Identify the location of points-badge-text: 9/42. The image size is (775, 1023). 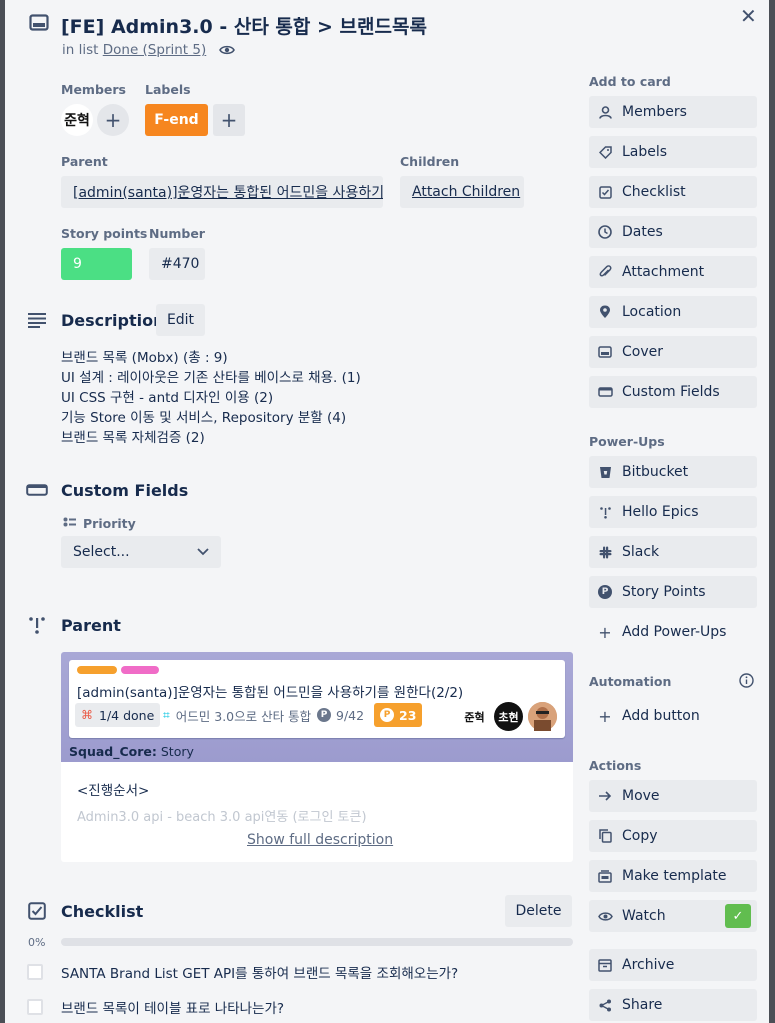
(350, 715).